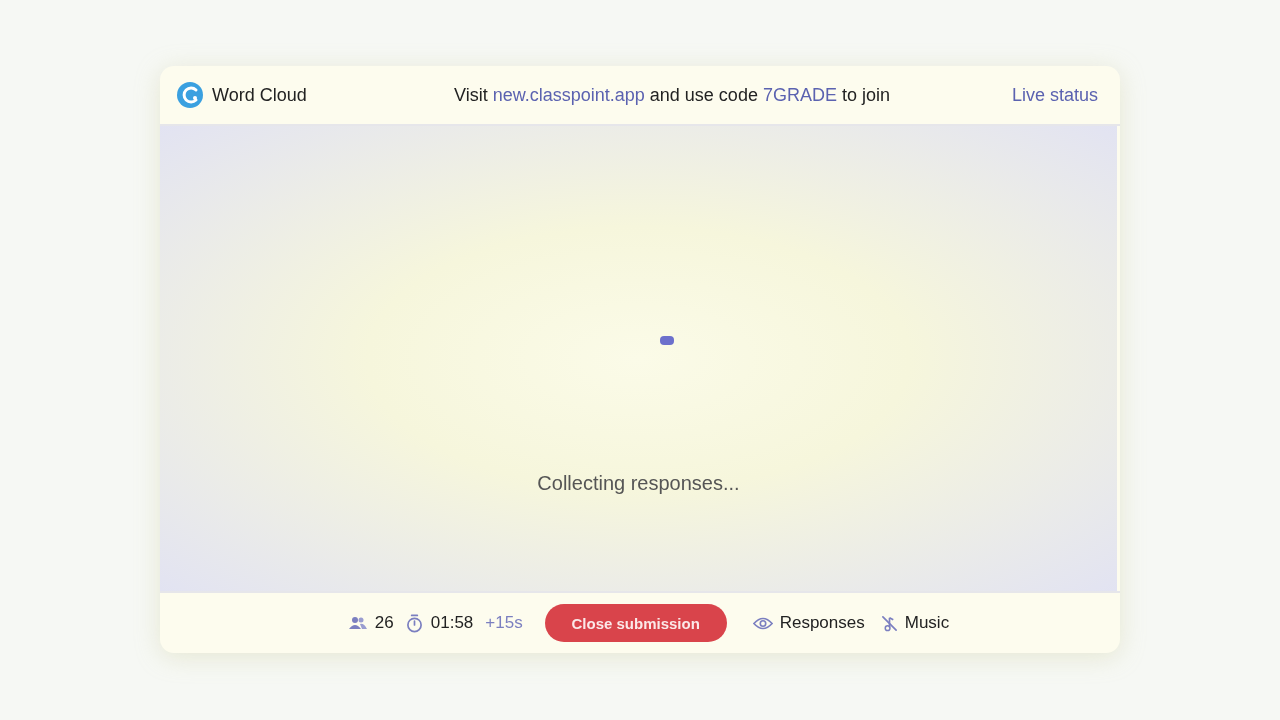 Image resolution: width=1280 pixels, height=720 pixels. Describe the element at coordinates (414, 623) in the screenshot. I see `stopwatch-icon` at that location.